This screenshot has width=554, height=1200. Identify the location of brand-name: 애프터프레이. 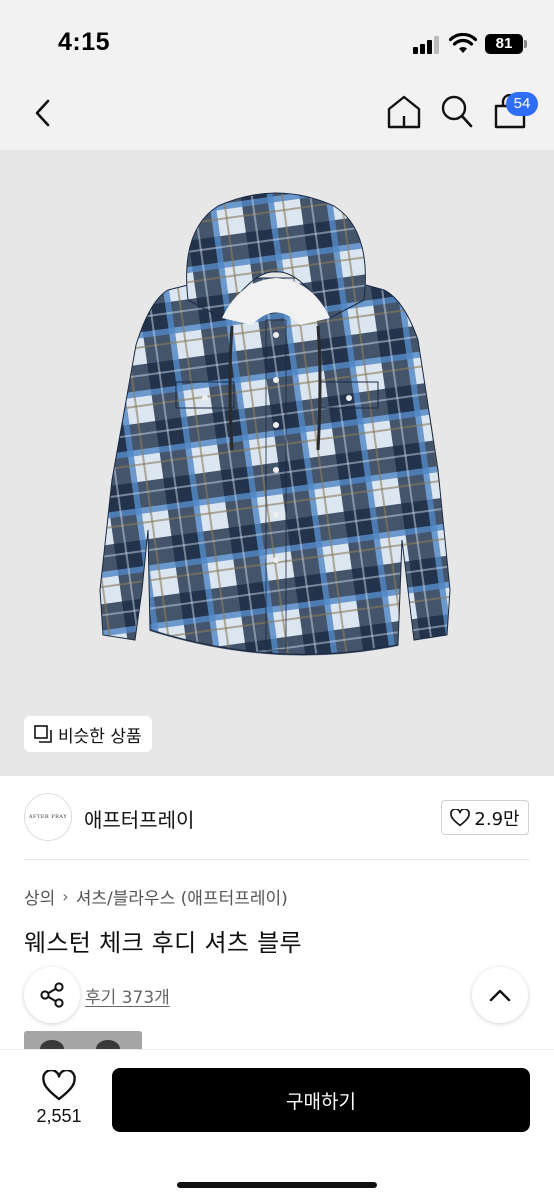
(139, 818).